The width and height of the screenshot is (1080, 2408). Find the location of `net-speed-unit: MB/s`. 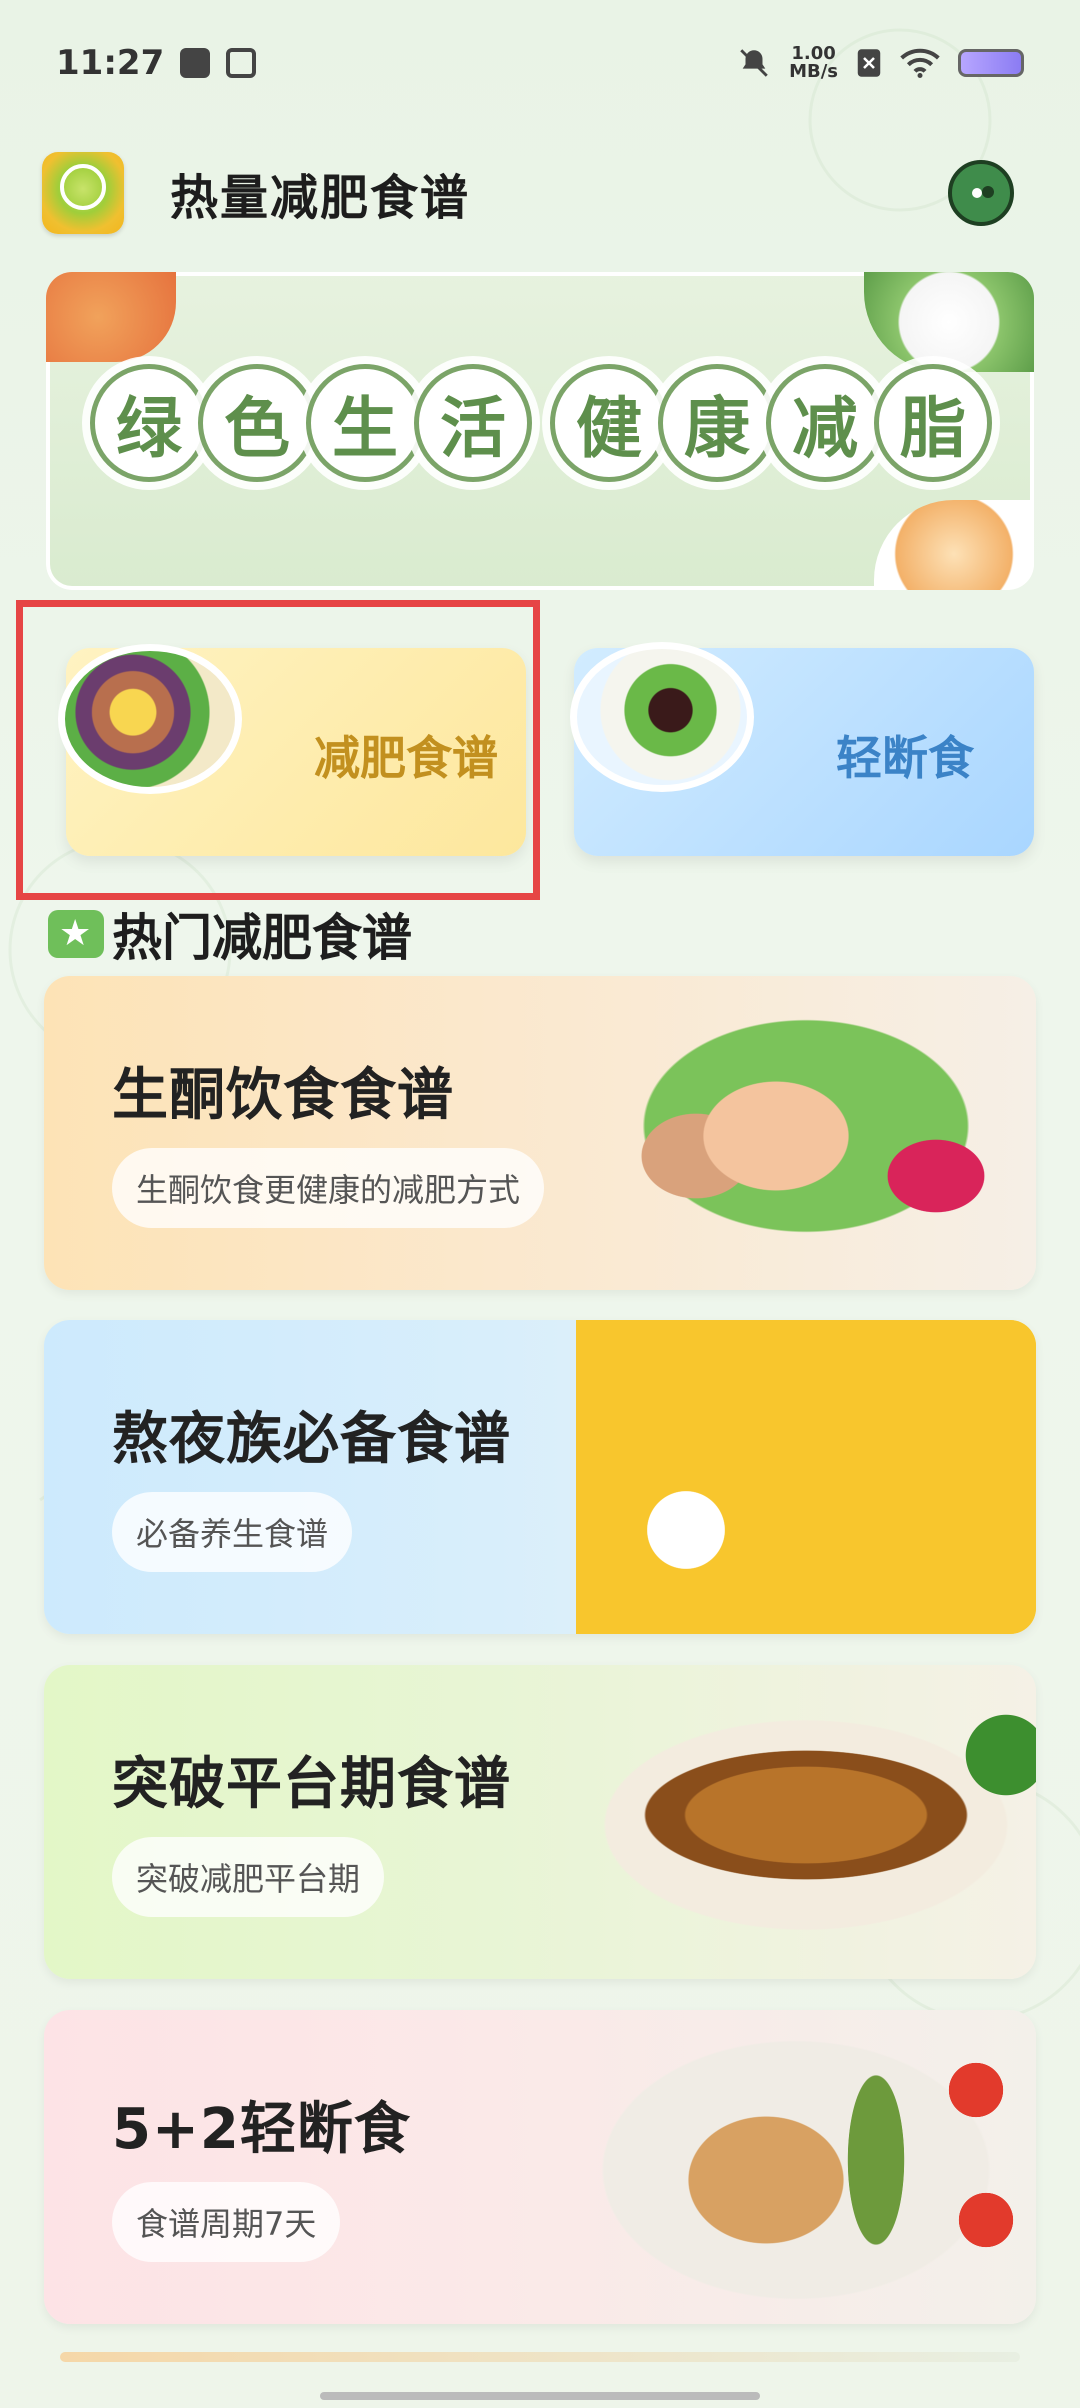

net-speed-unit: MB/s is located at coordinates (813, 71).